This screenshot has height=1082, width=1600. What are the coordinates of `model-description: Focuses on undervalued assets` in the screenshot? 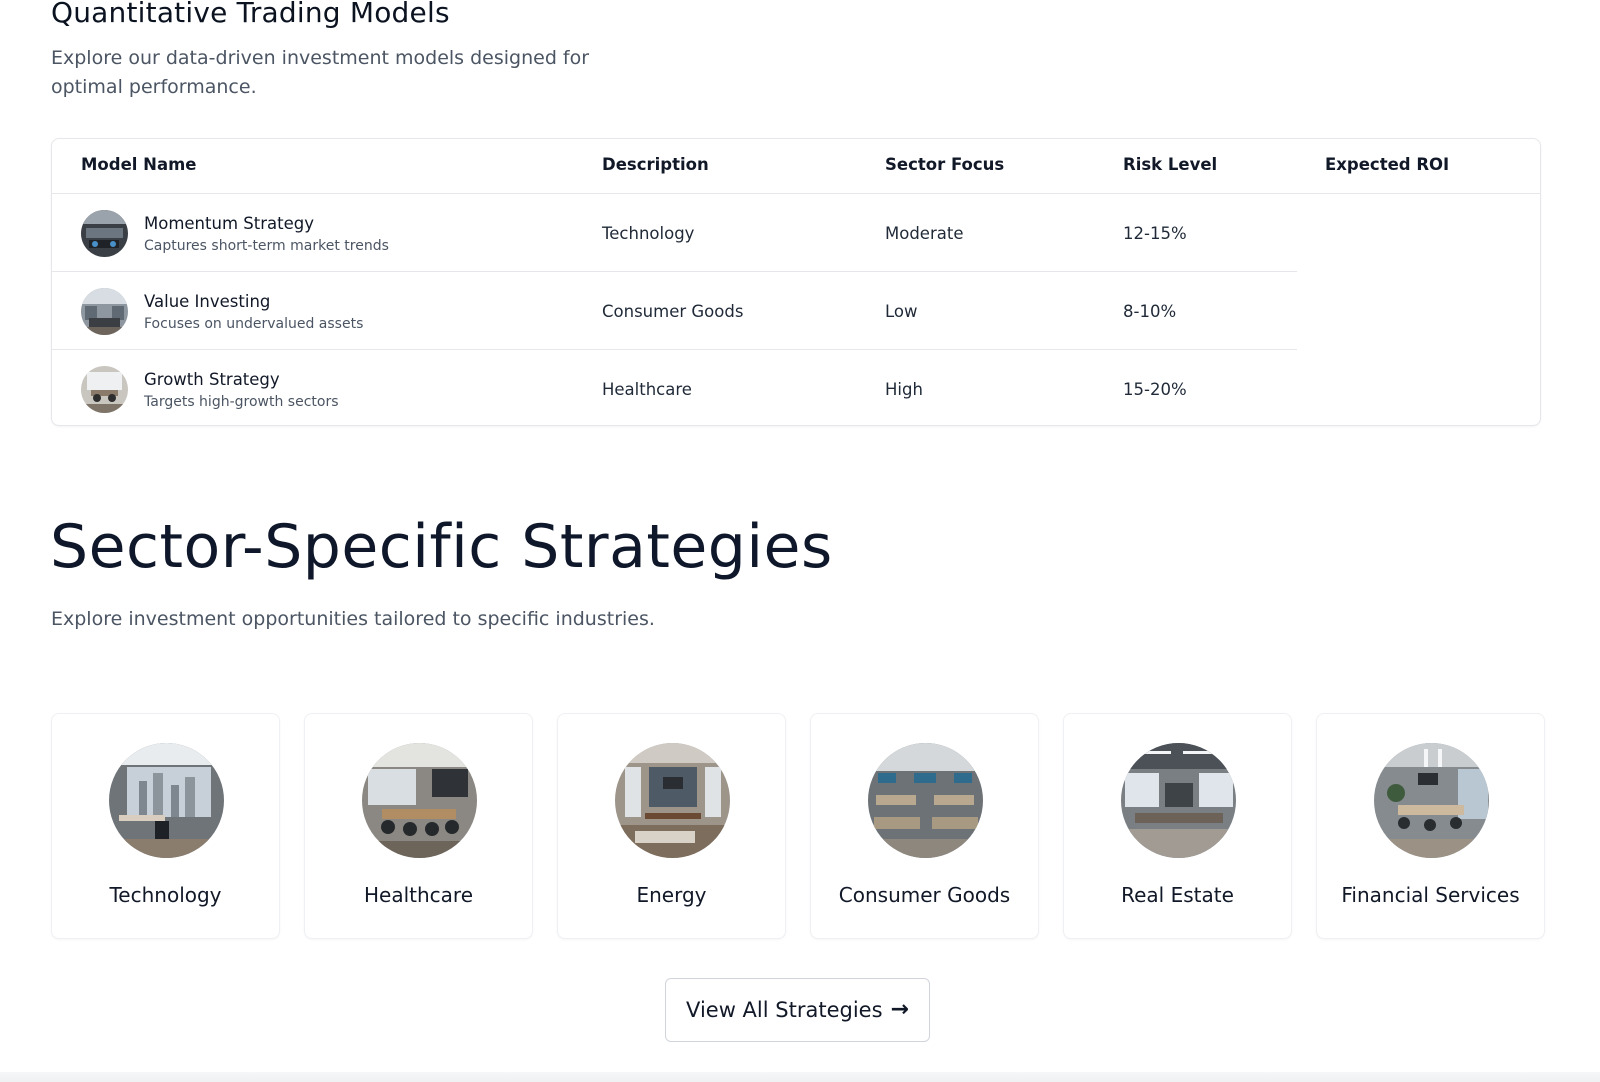 It's located at (254, 324).